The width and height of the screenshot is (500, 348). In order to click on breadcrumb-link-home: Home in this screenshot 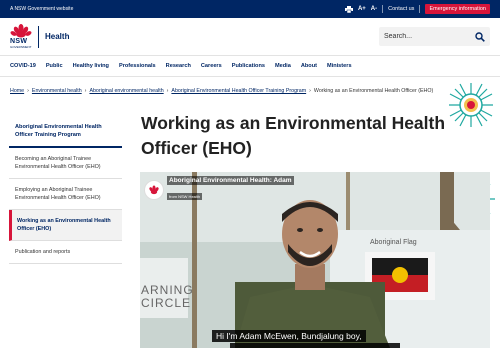, I will do `click(17, 91)`.